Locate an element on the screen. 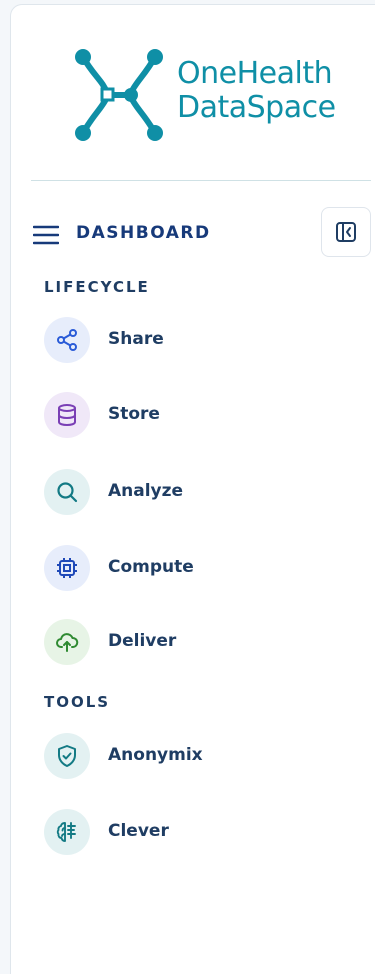  sidebar-collapse-icon is located at coordinates (346, 232).